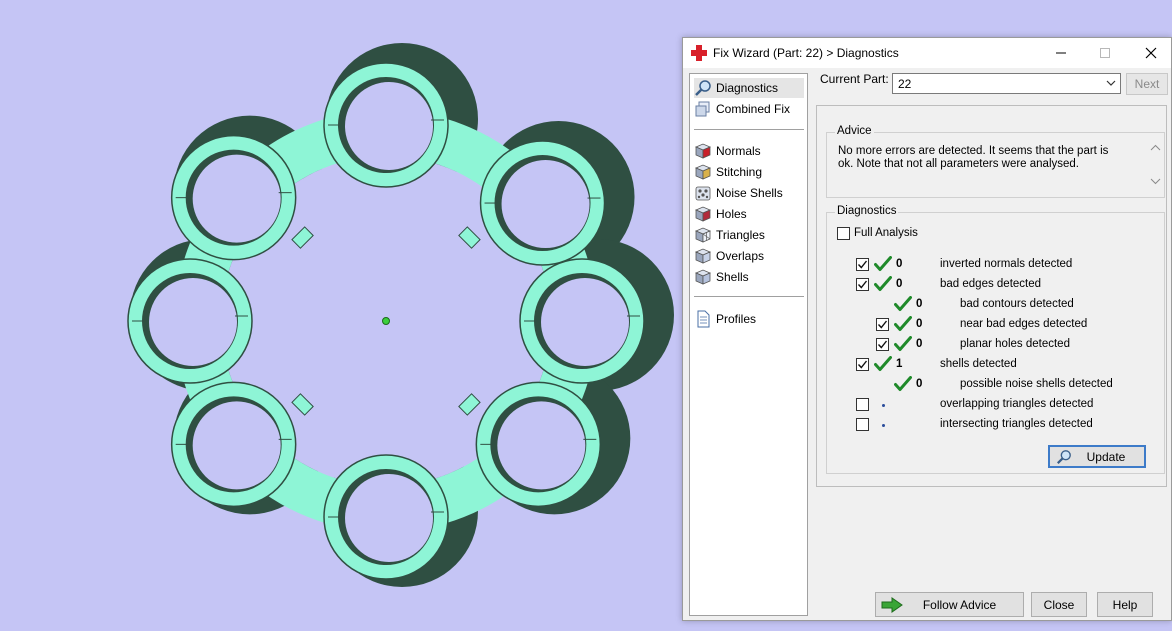  Describe the element at coordinates (749, 109) in the screenshot. I see `nav-item-combined-fix: Combined Fix` at that location.